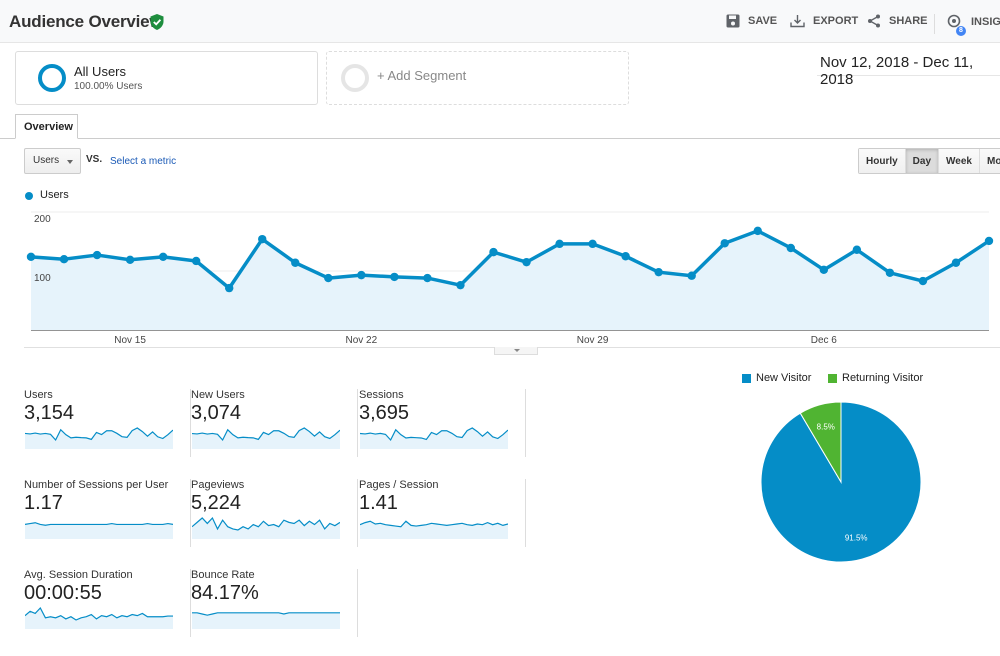 The image size is (1000, 656). I want to click on segment-name: All Users, so click(100, 71).